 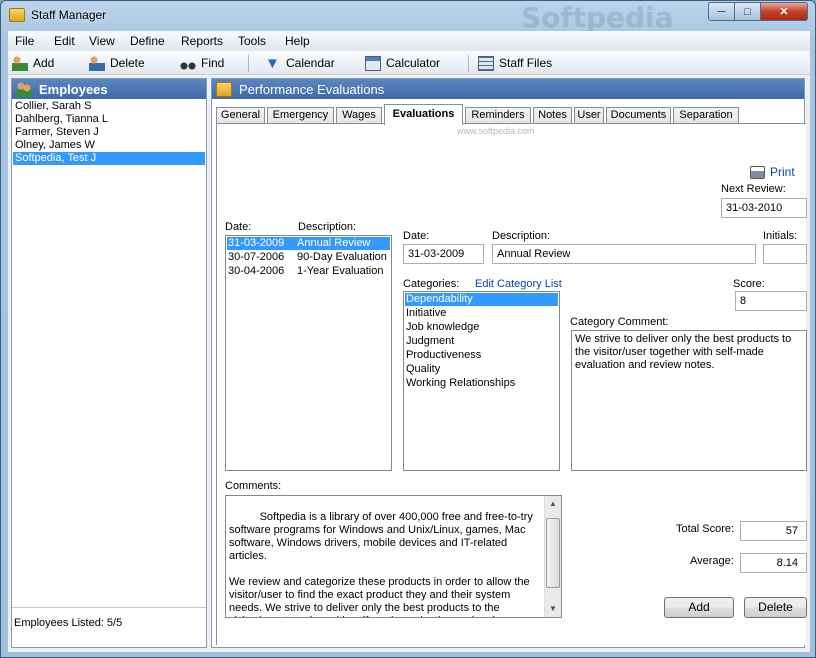 I want to click on calculator-label: Calculator, so click(x=413, y=63).